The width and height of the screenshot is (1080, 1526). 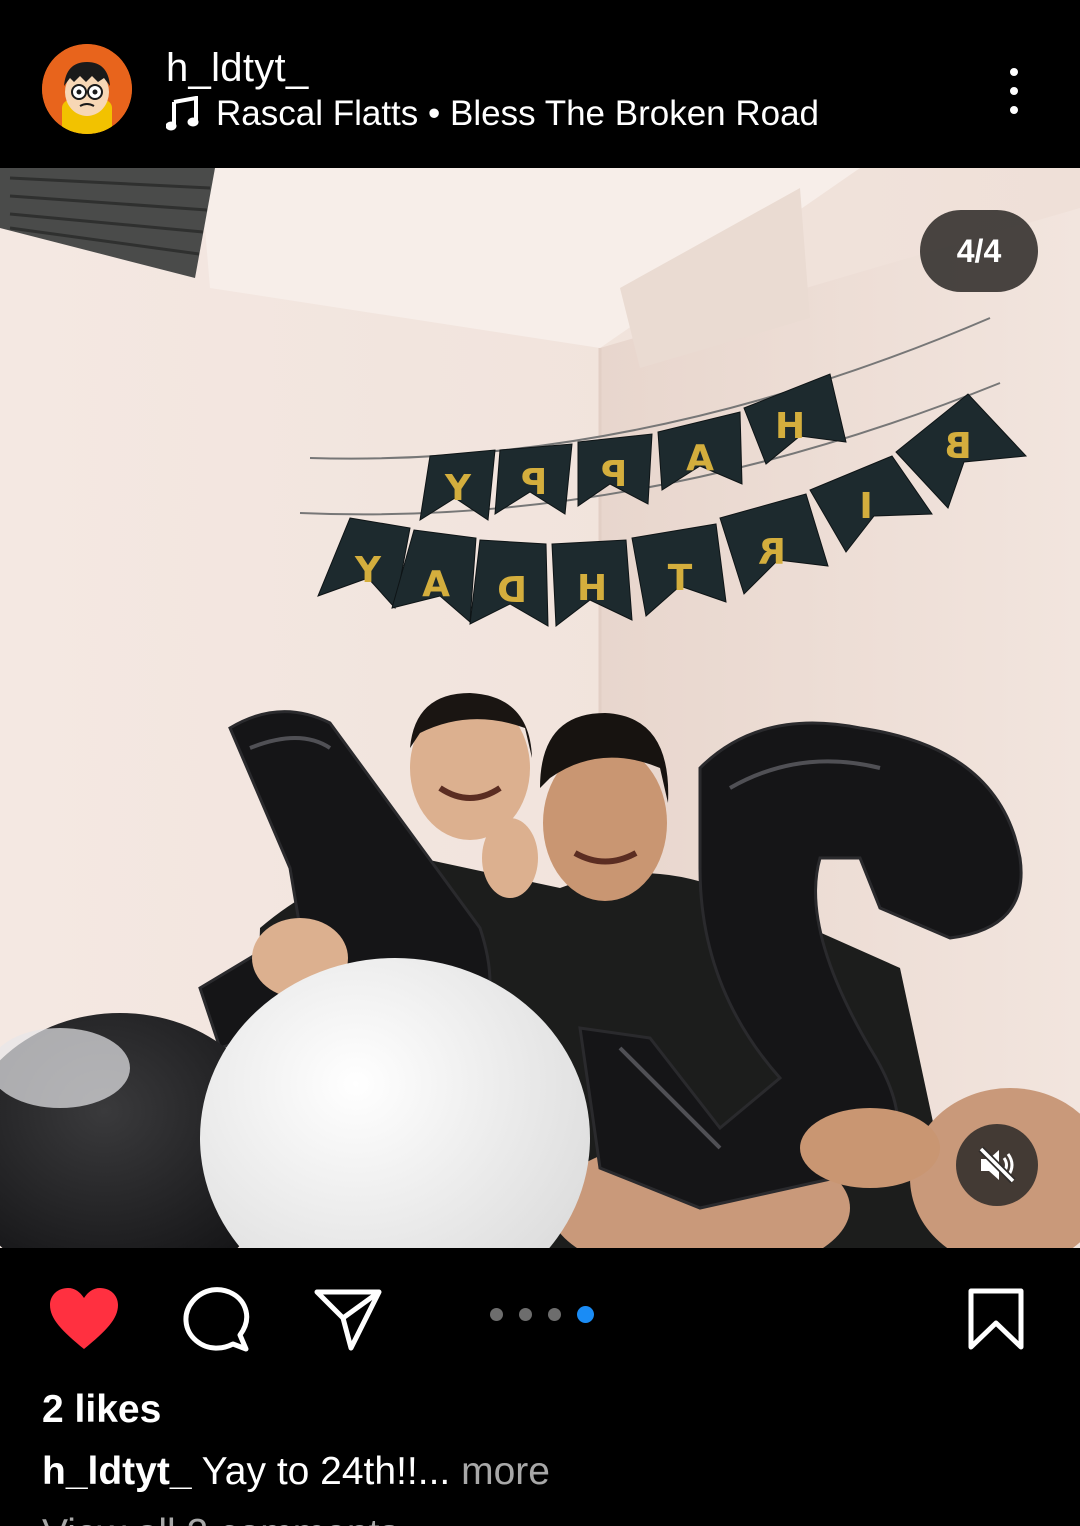 What do you see at coordinates (635, 113) in the screenshot?
I see `music-song: Bless The Broken Road` at bounding box center [635, 113].